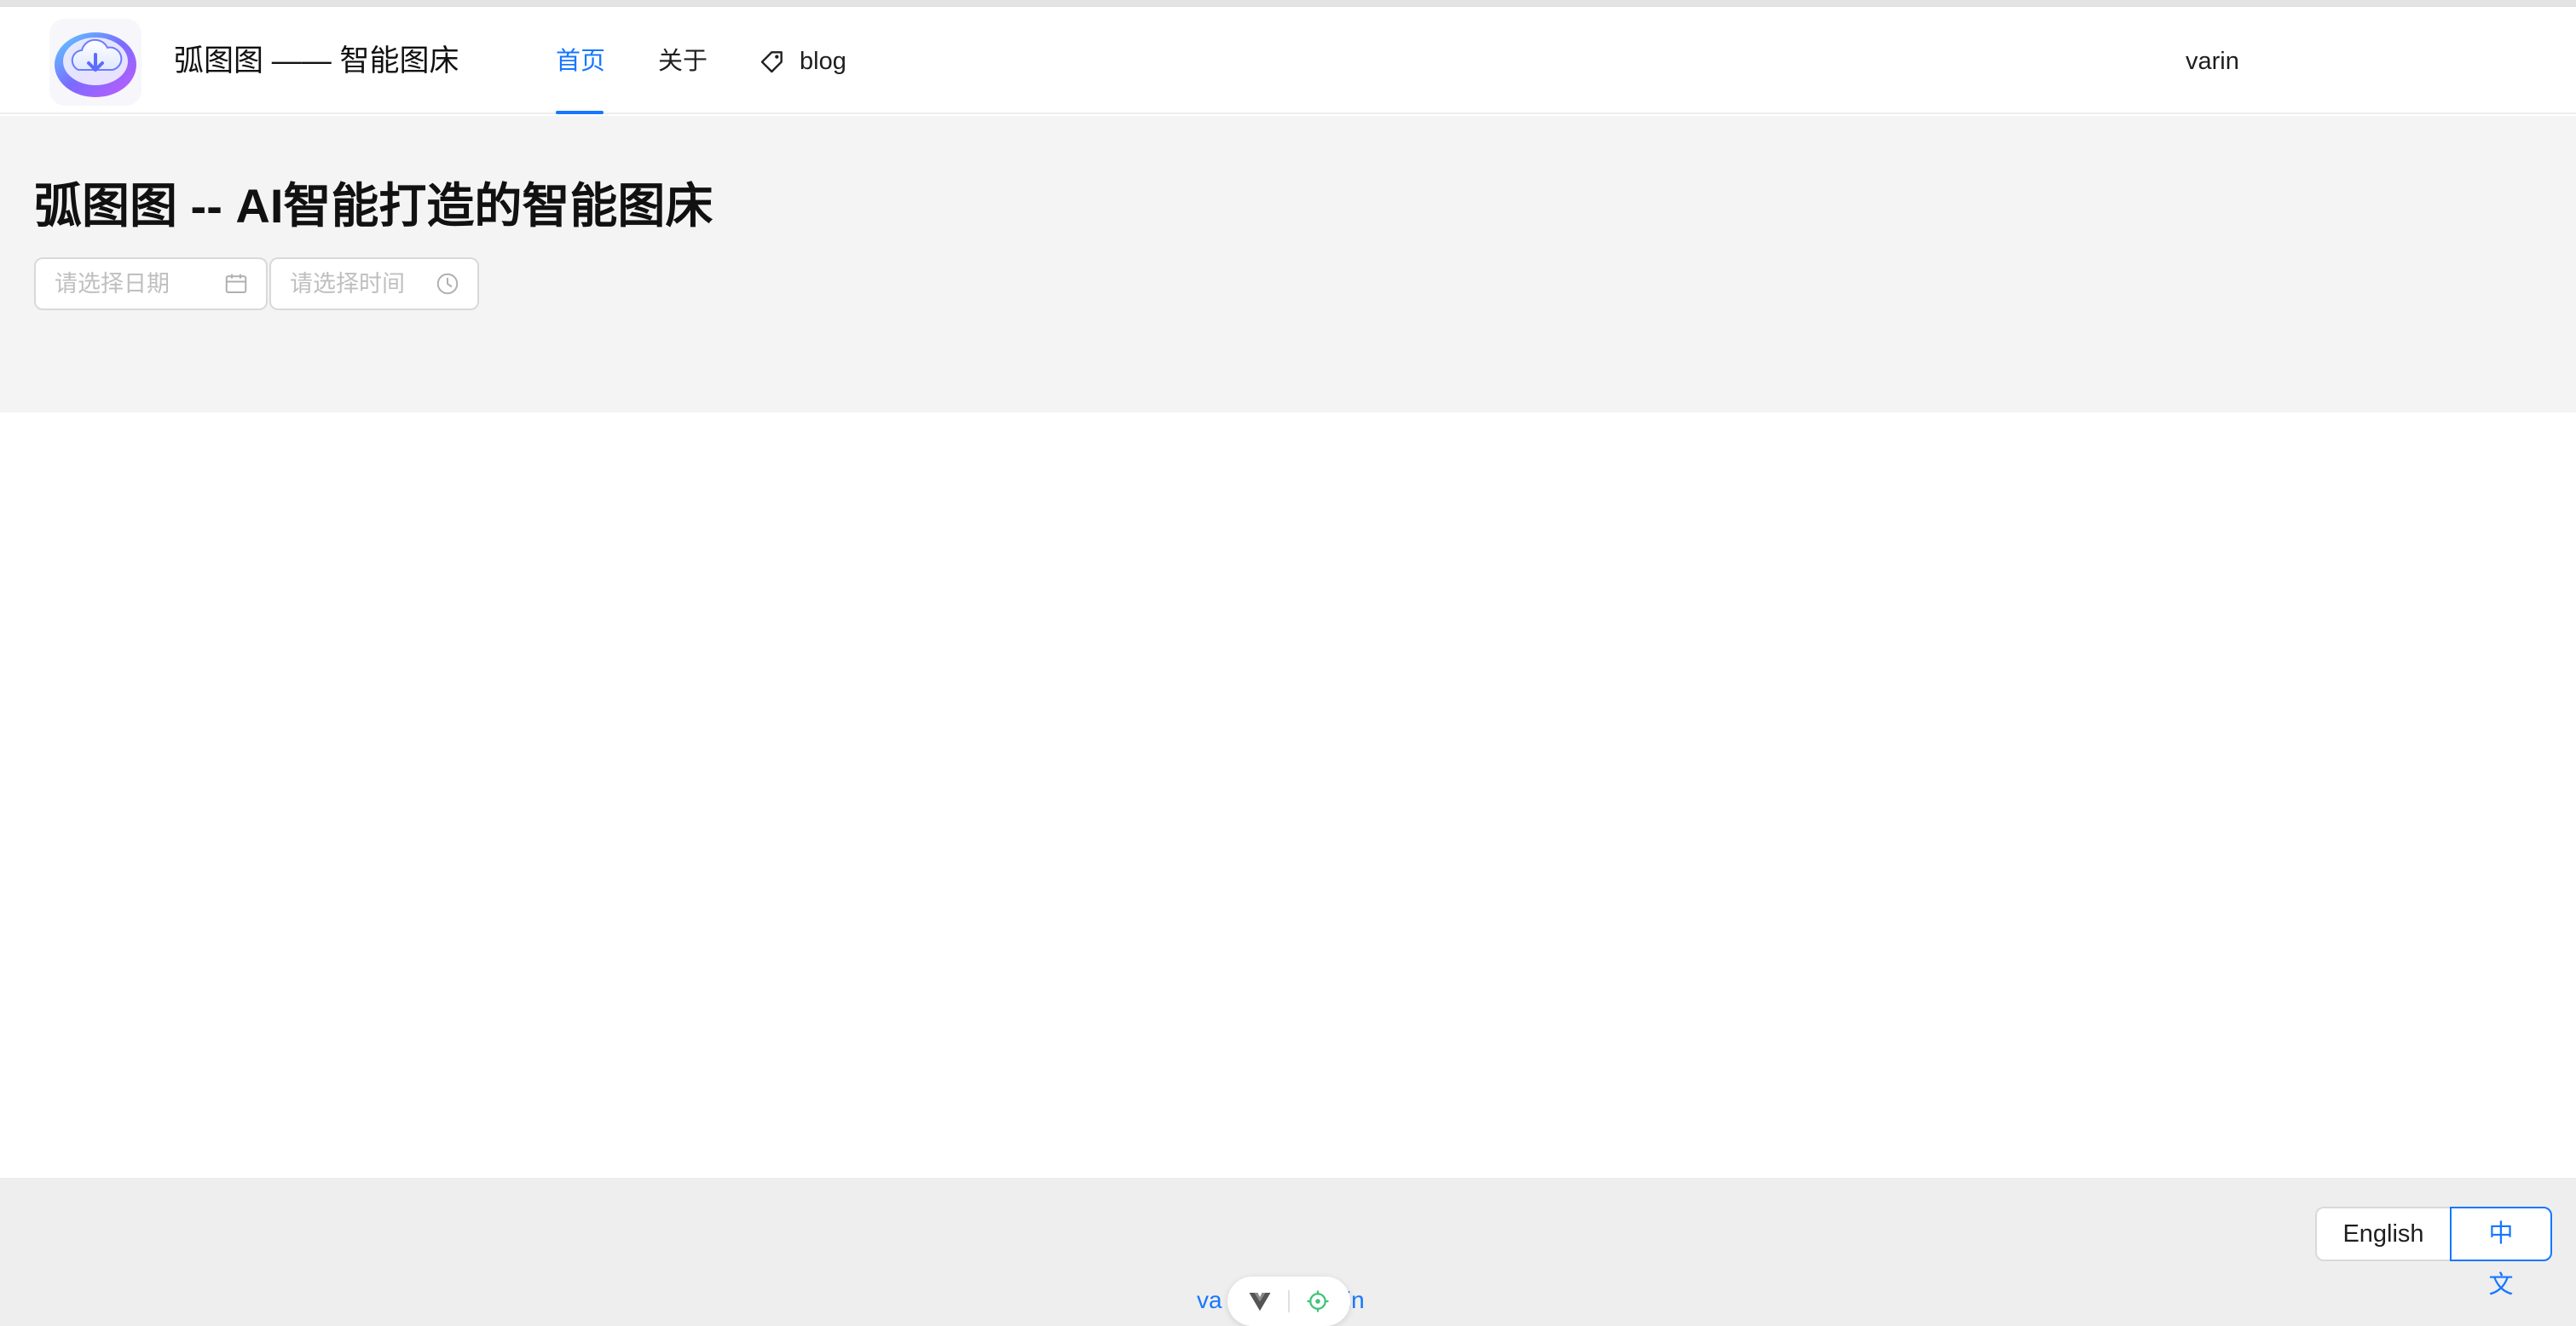 The image size is (2576, 1326). Describe the element at coordinates (1260, 1301) in the screenshot. I see `vue-devtools-icon` at that location.